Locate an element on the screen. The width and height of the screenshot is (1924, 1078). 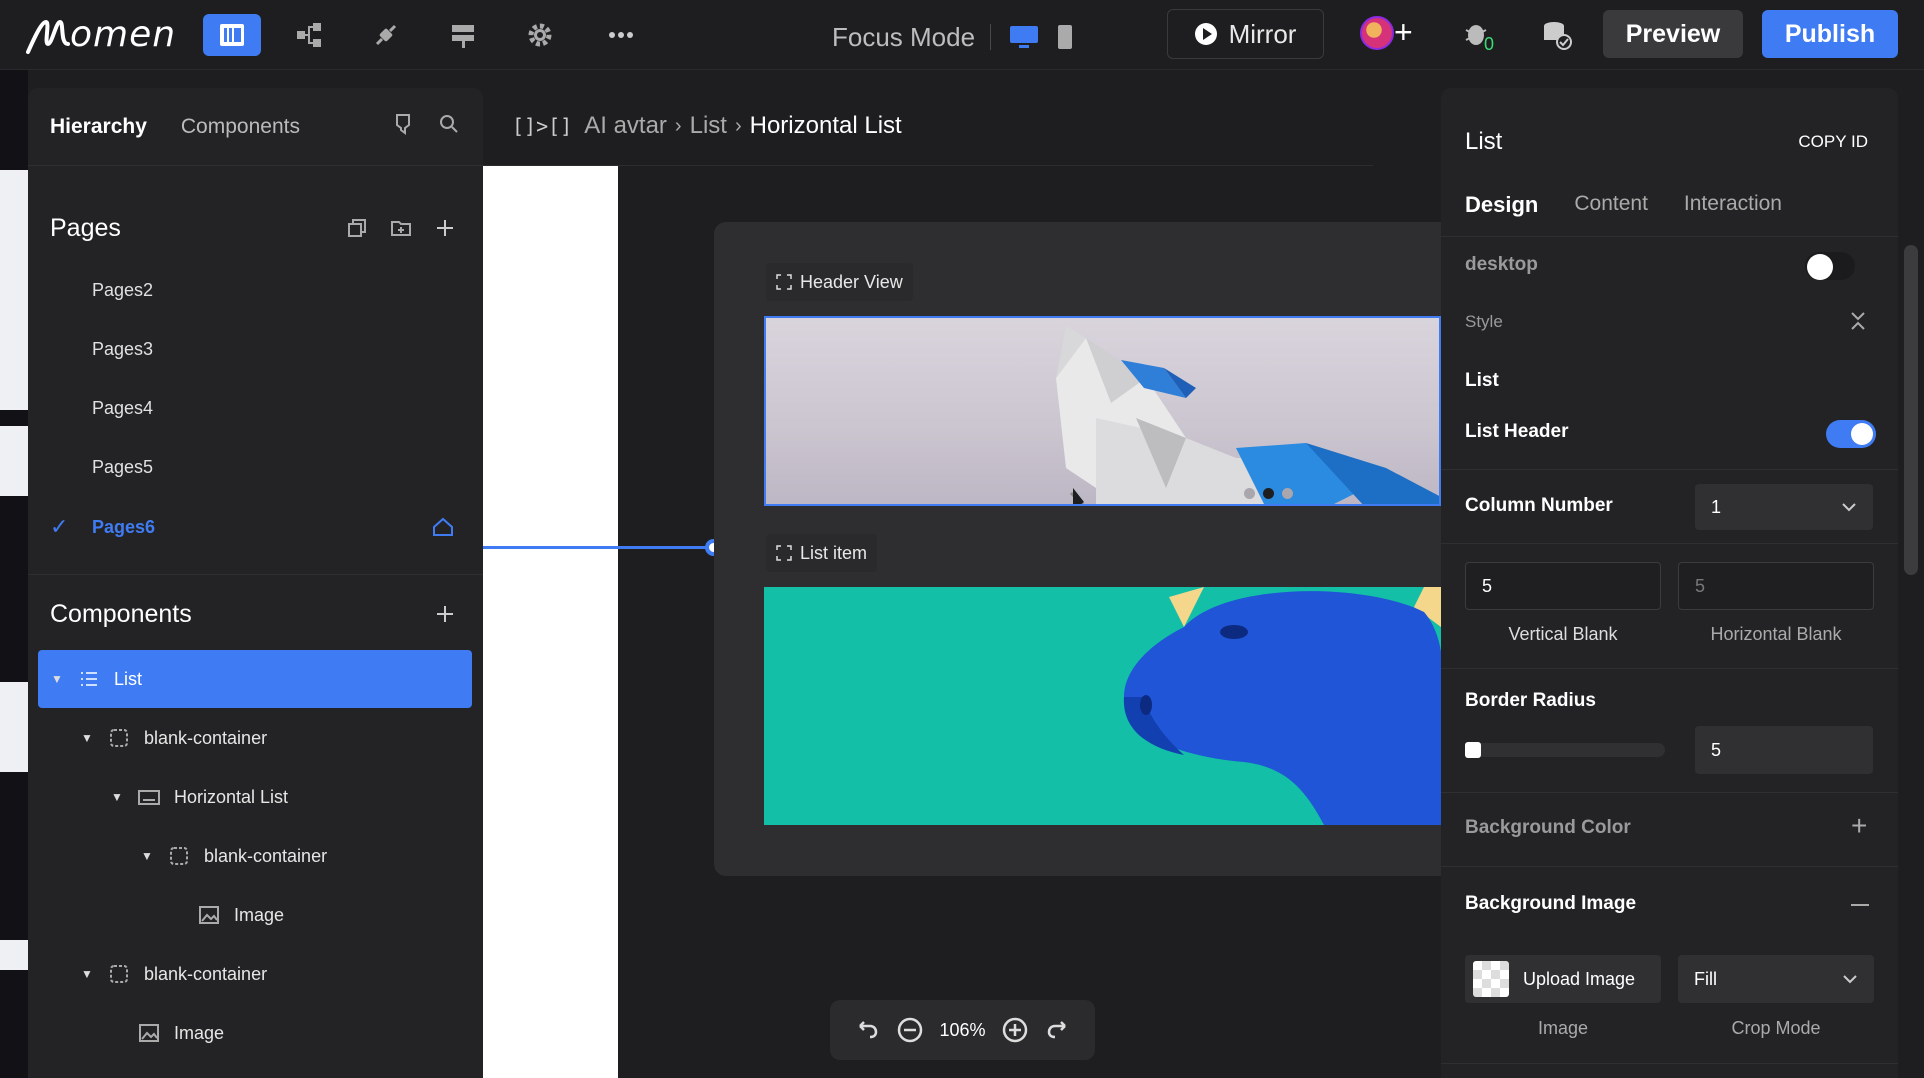
checkmark-icon: ✓ is located at coordinates (59, 526).